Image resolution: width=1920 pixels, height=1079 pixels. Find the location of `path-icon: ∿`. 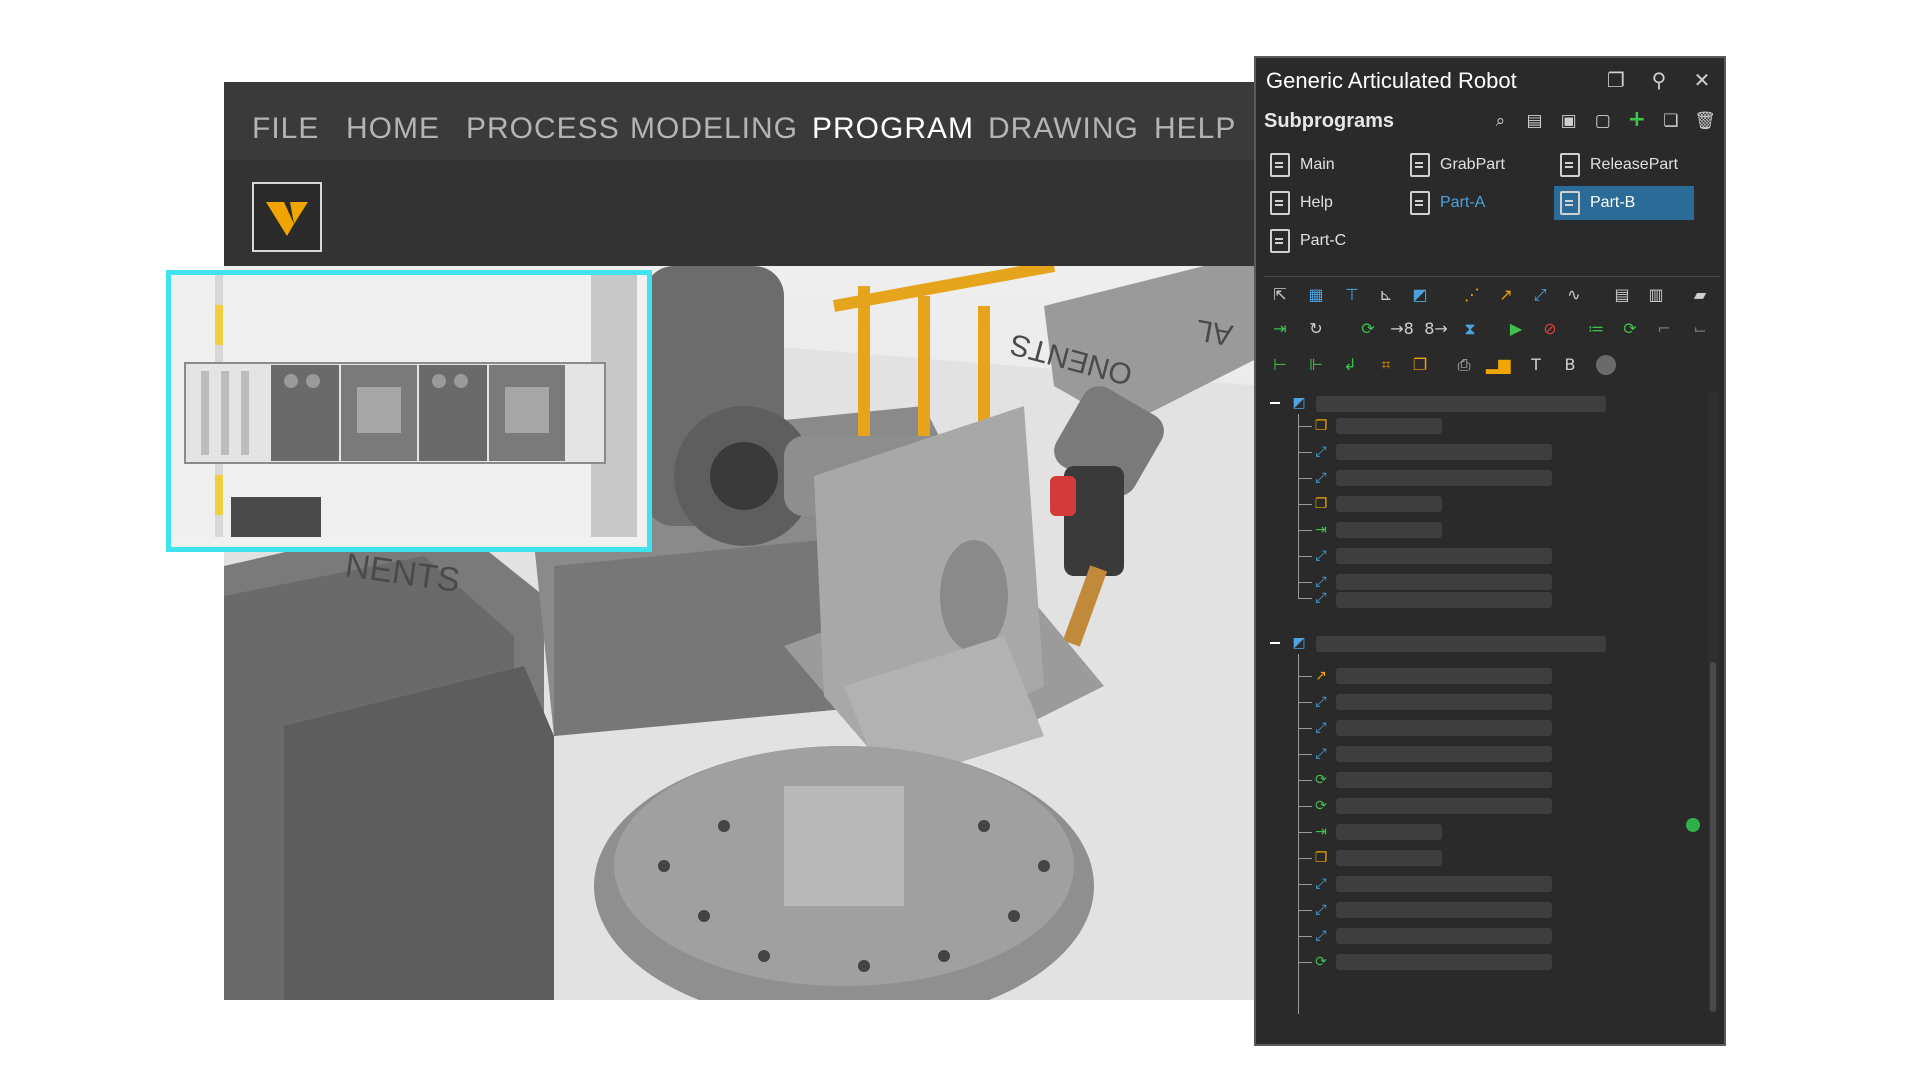

path-icon: ∿ is located at coordinates (1574, 295).